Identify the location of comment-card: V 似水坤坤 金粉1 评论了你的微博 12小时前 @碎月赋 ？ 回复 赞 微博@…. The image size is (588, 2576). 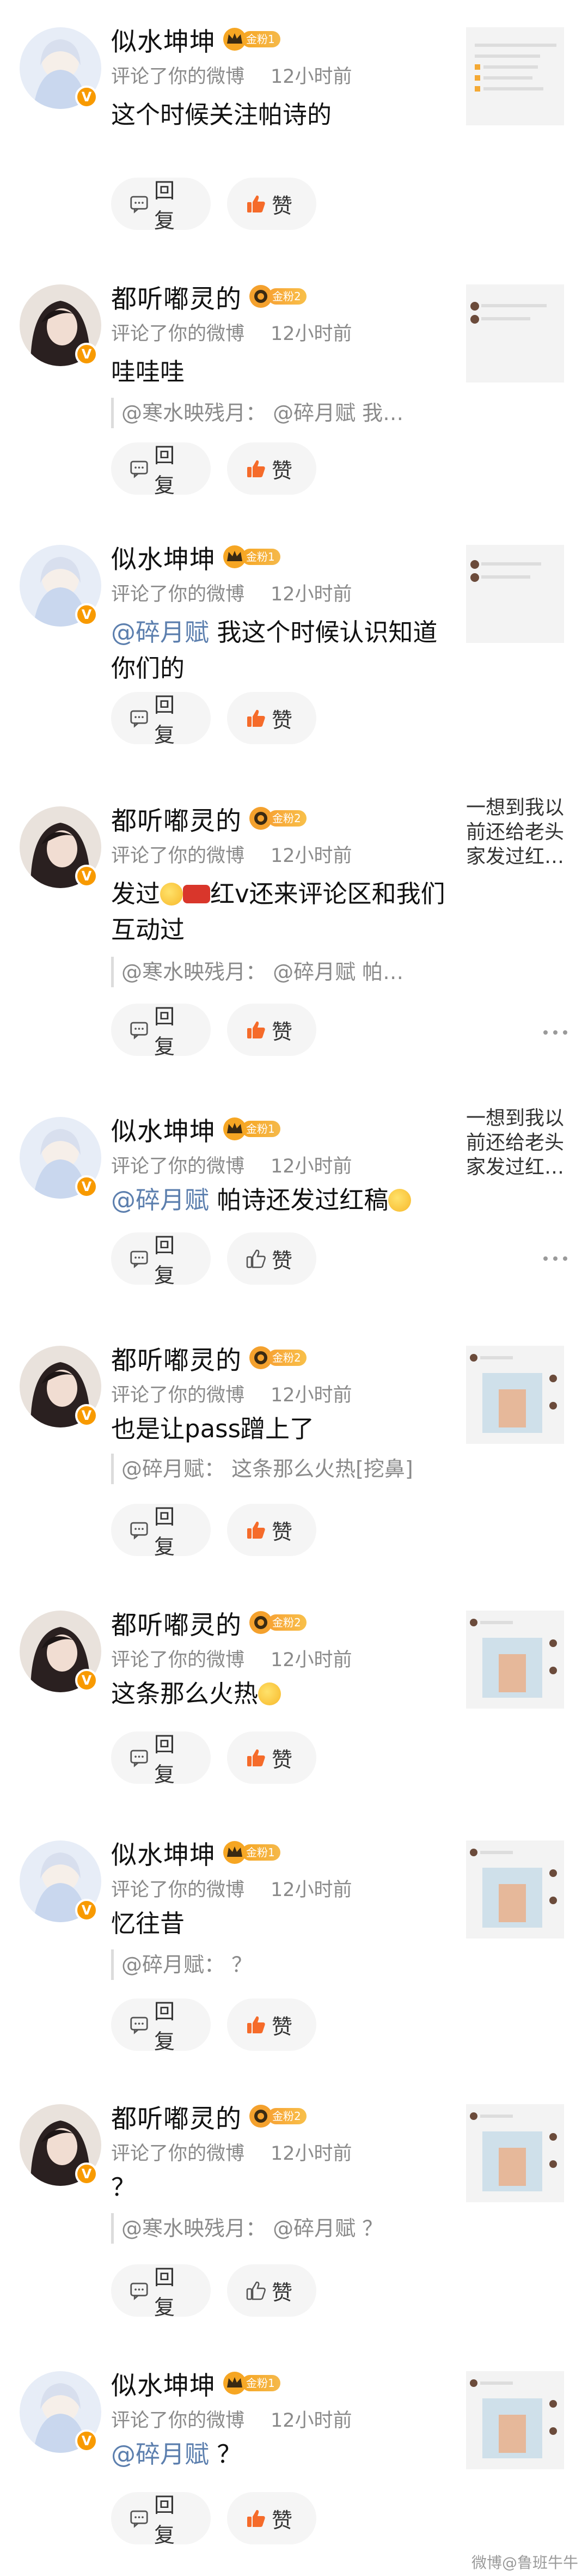
(294, 2460).